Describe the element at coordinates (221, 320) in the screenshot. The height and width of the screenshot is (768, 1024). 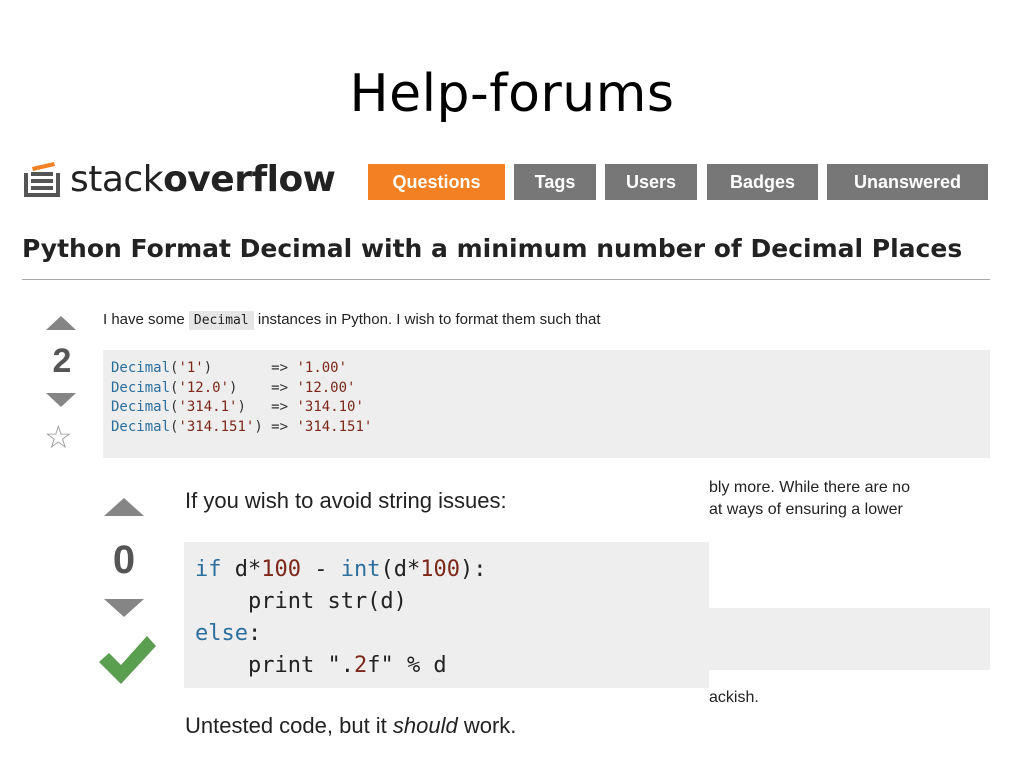
I see `inline-code-decimal: Decimal` at that location.